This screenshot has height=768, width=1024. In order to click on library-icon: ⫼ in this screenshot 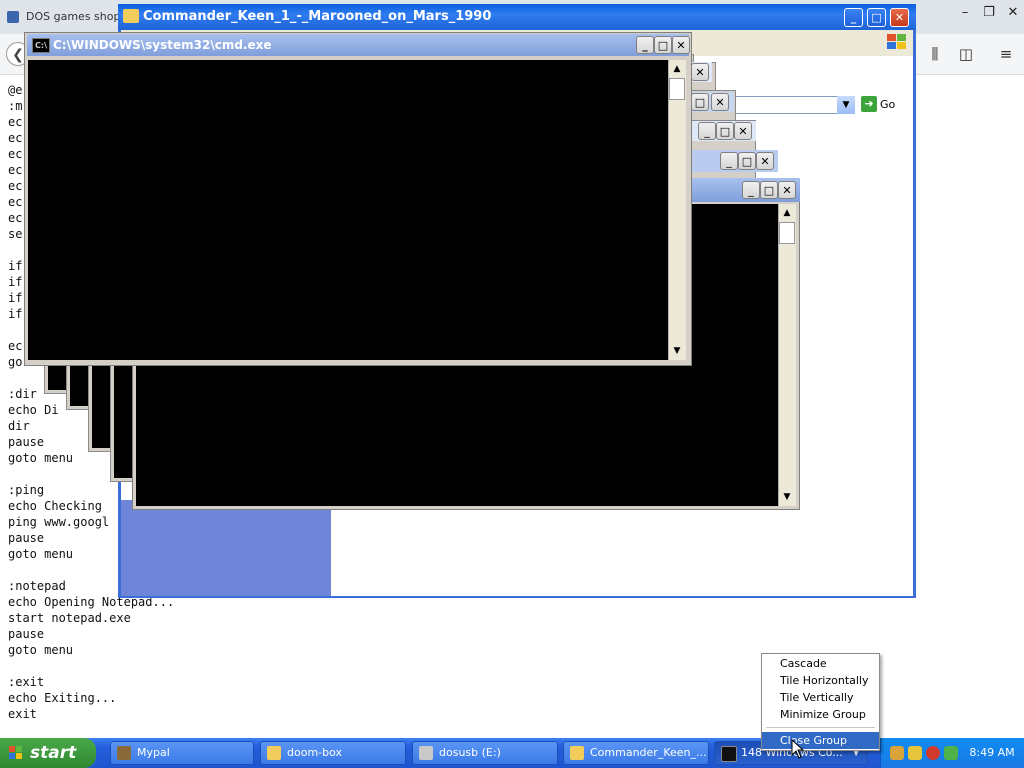, I will do `click(935, 54)`.